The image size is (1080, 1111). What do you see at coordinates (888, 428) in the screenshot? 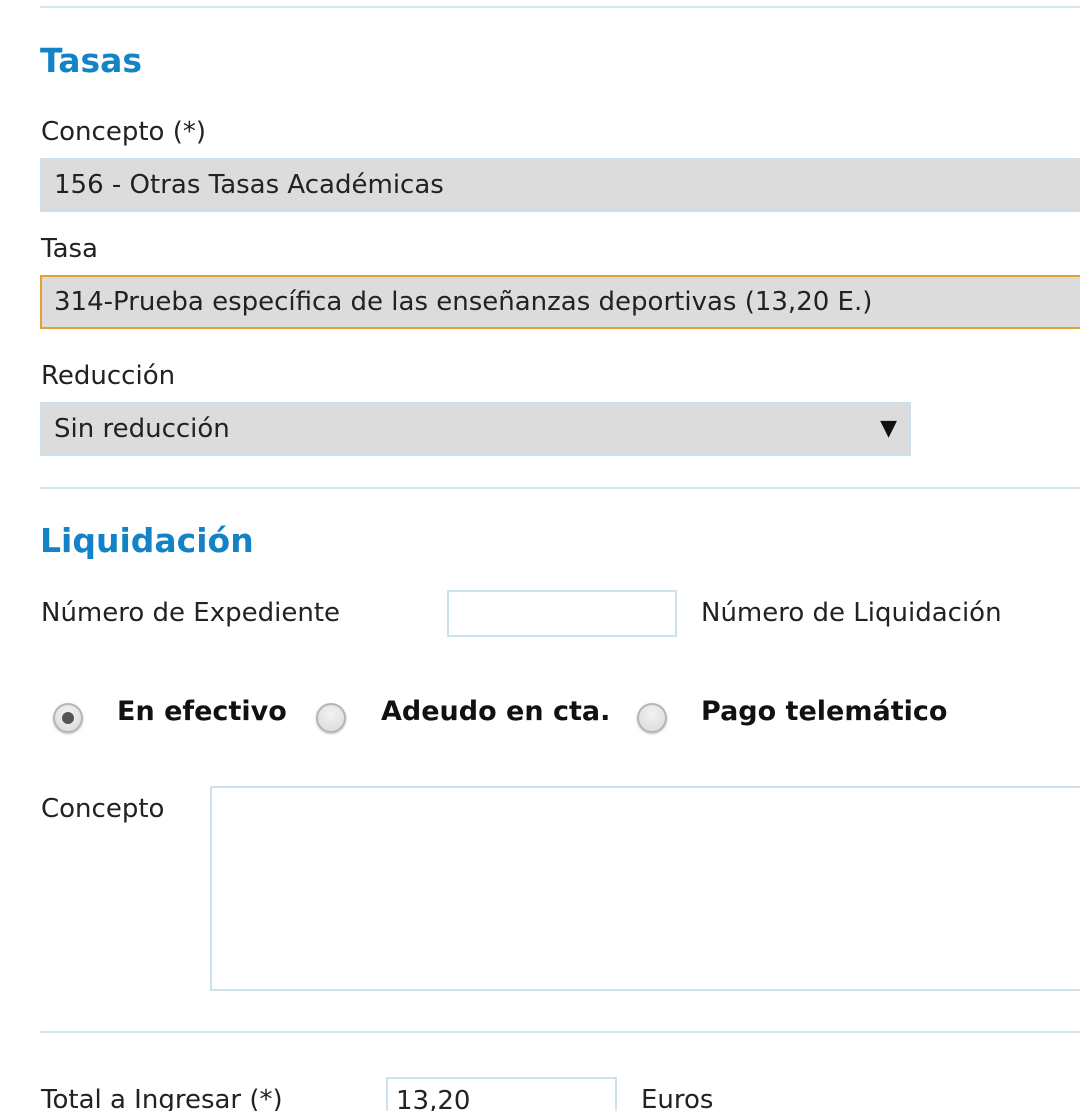
I see `chevron-down-icon: ▼` at bounding box center [888, 428].